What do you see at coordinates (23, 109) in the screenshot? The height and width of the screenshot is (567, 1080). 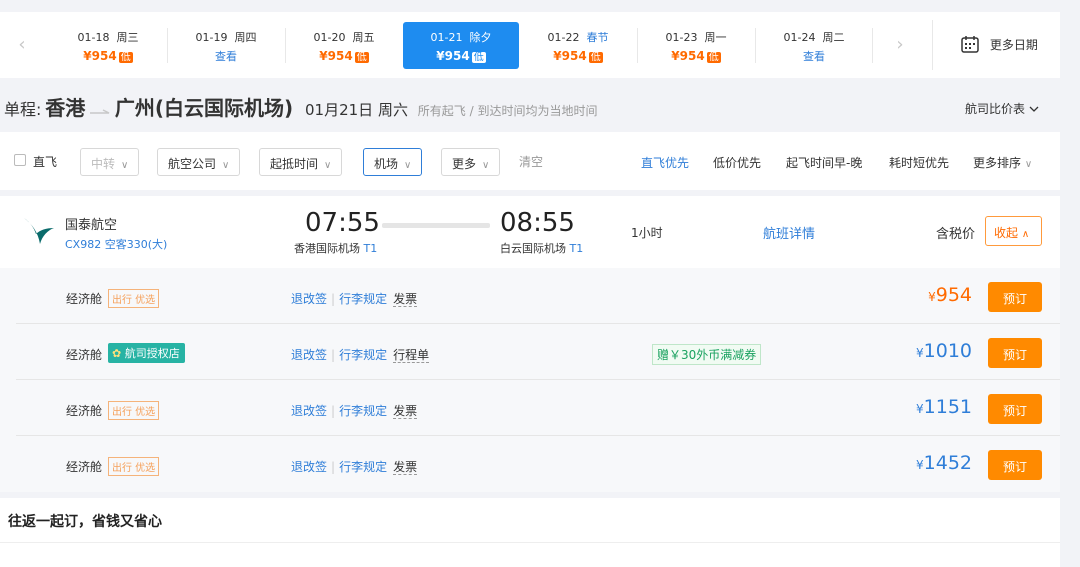 I see `trip-type-label: 单程:` at bounding box center [23, 109].